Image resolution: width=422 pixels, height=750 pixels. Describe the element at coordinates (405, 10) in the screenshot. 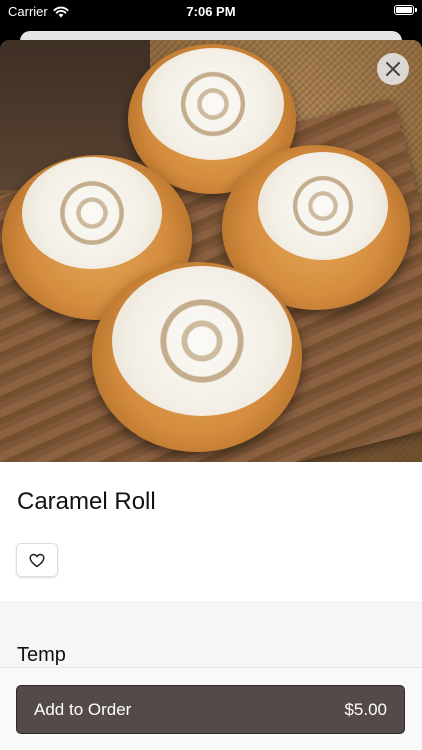

I see `battery-icon` at that location.